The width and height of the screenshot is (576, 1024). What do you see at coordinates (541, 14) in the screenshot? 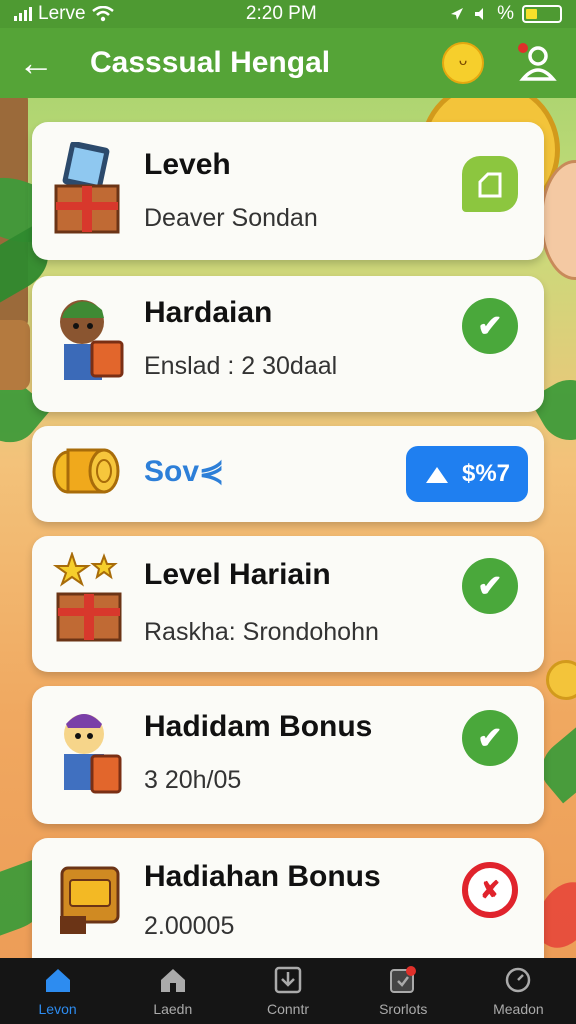
I see `battery-icon` at bounding box center [541, 14].